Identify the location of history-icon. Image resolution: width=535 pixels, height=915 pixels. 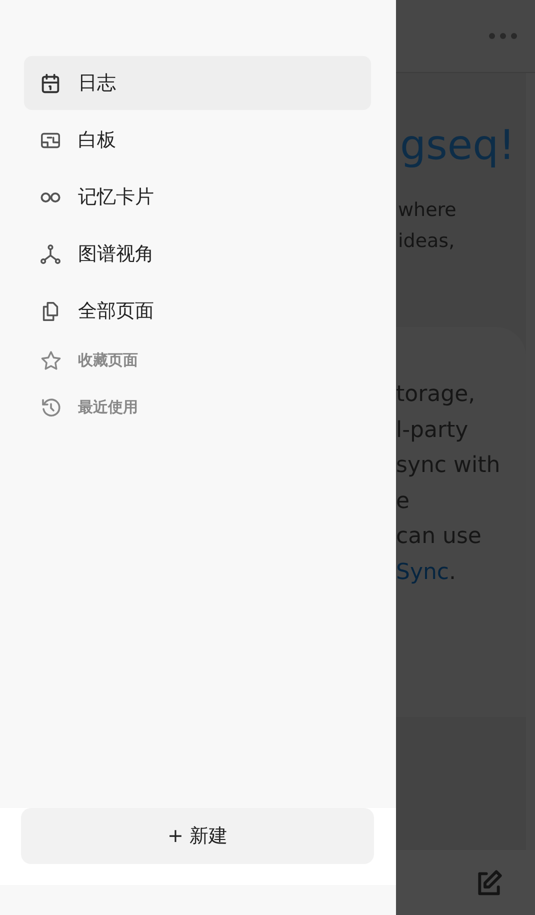
(51, 408).